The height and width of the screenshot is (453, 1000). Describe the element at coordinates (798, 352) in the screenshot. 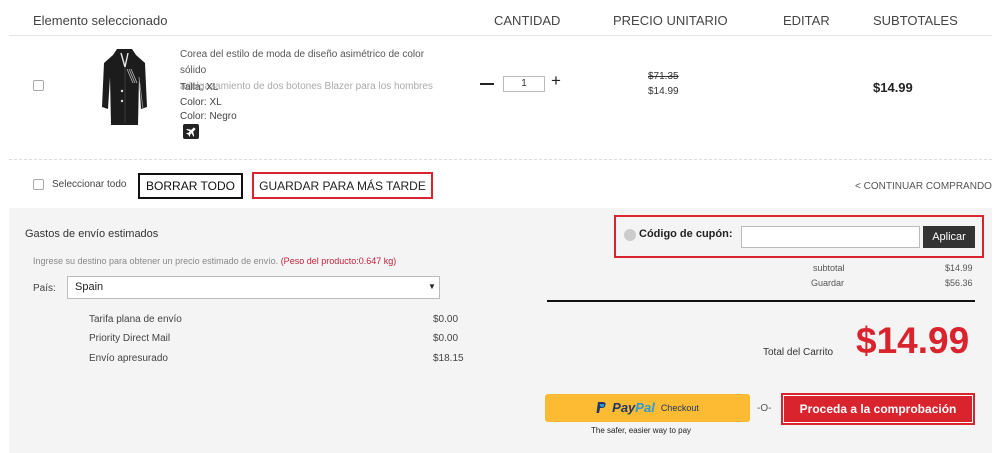

I see `cart-total-label: Total del Carrito` at that location.